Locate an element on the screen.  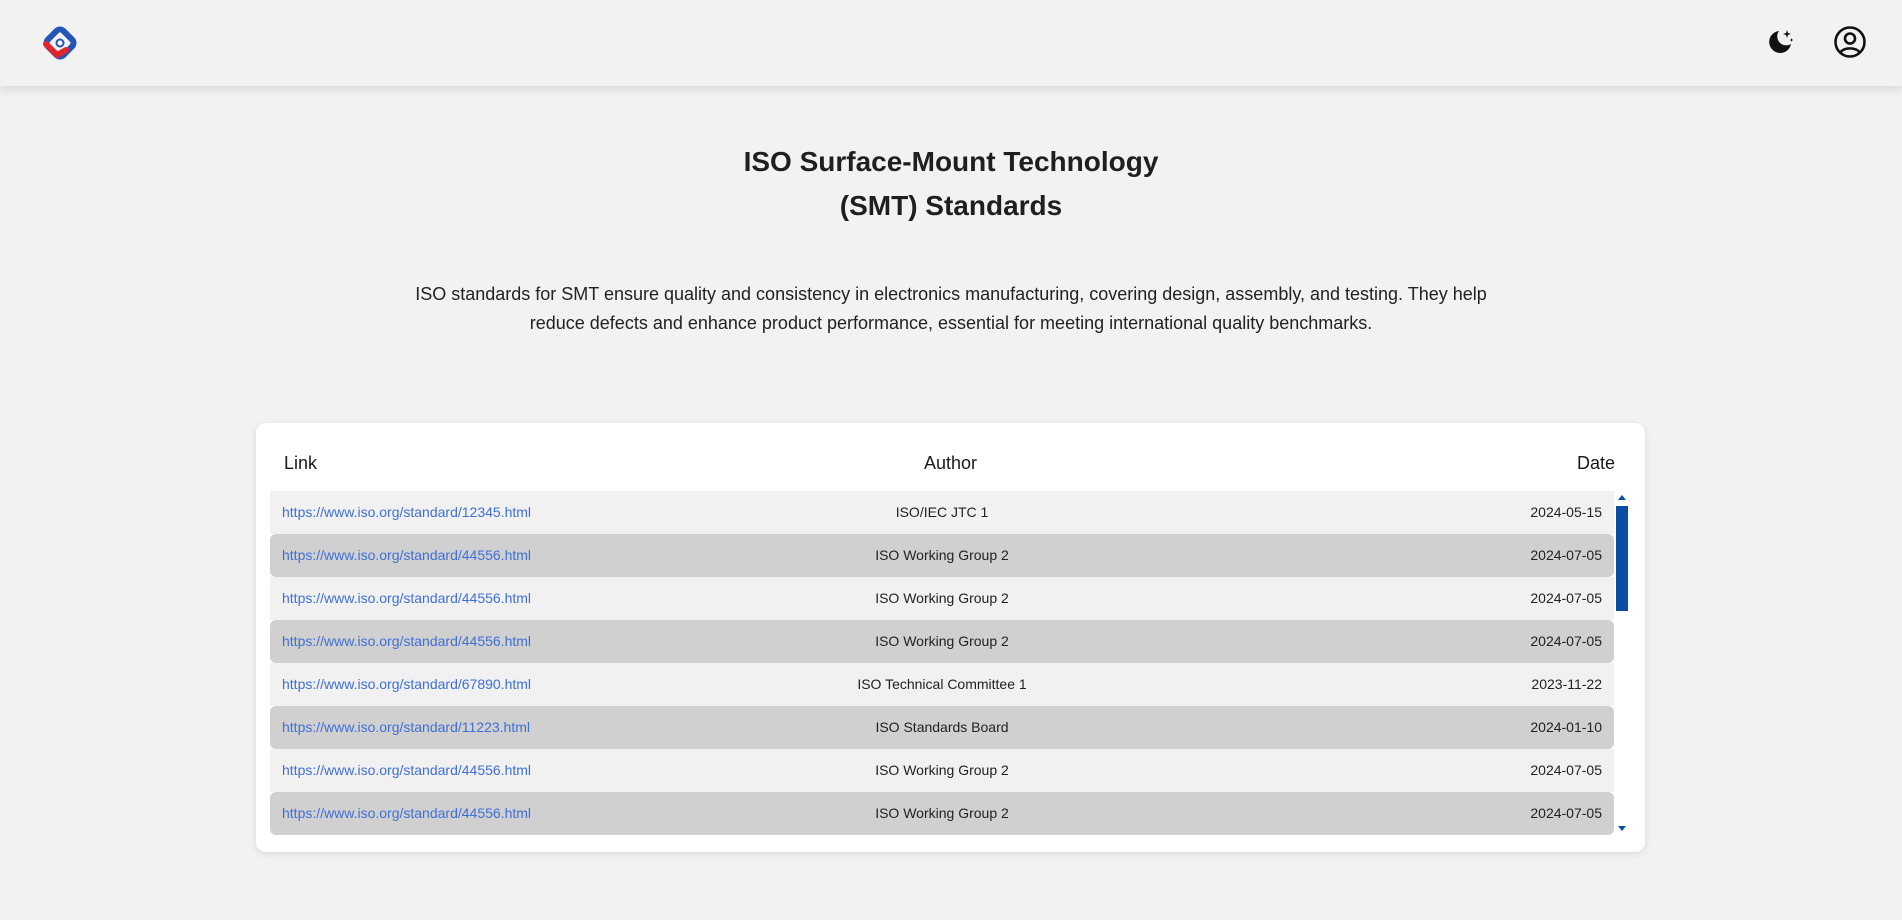
row-date: 2023-11-22 is located at coordinates (1566, 684).